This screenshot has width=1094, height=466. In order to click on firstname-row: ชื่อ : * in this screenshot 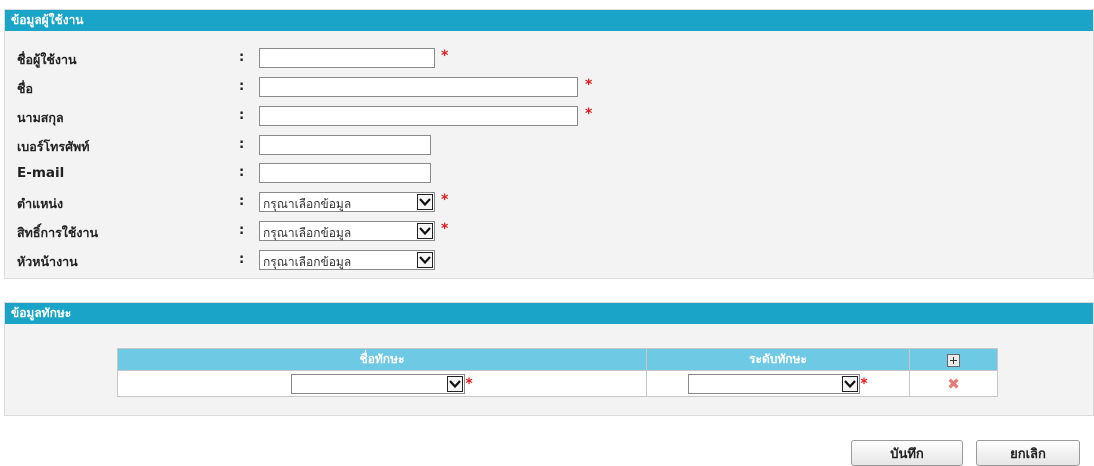, I will do `click(549, 87)`.